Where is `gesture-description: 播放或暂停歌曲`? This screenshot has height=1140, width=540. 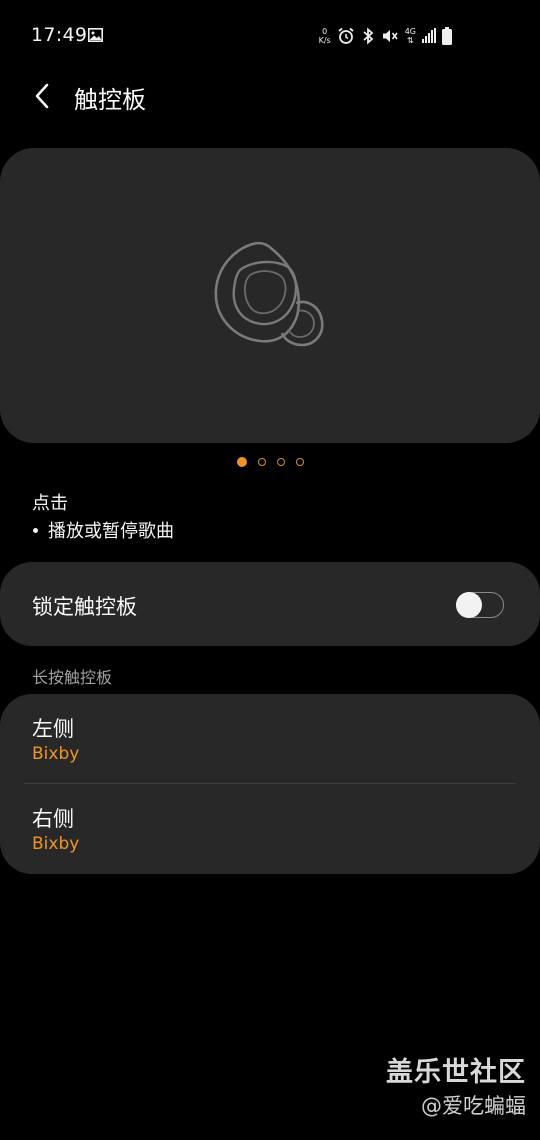 gesture-description: 播放或暂停歌曲 is located at coordinates (103, 530).